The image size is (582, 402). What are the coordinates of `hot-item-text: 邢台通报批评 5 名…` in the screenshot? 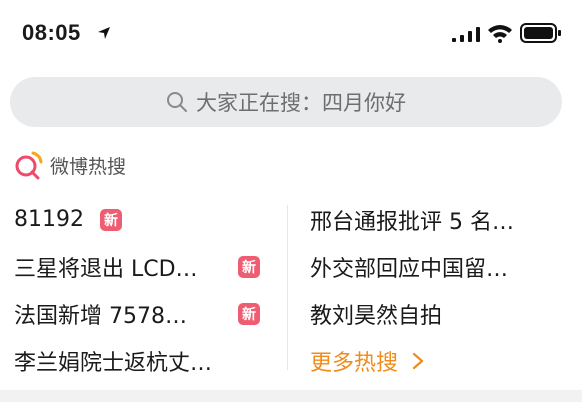 It's located at (412, 222).